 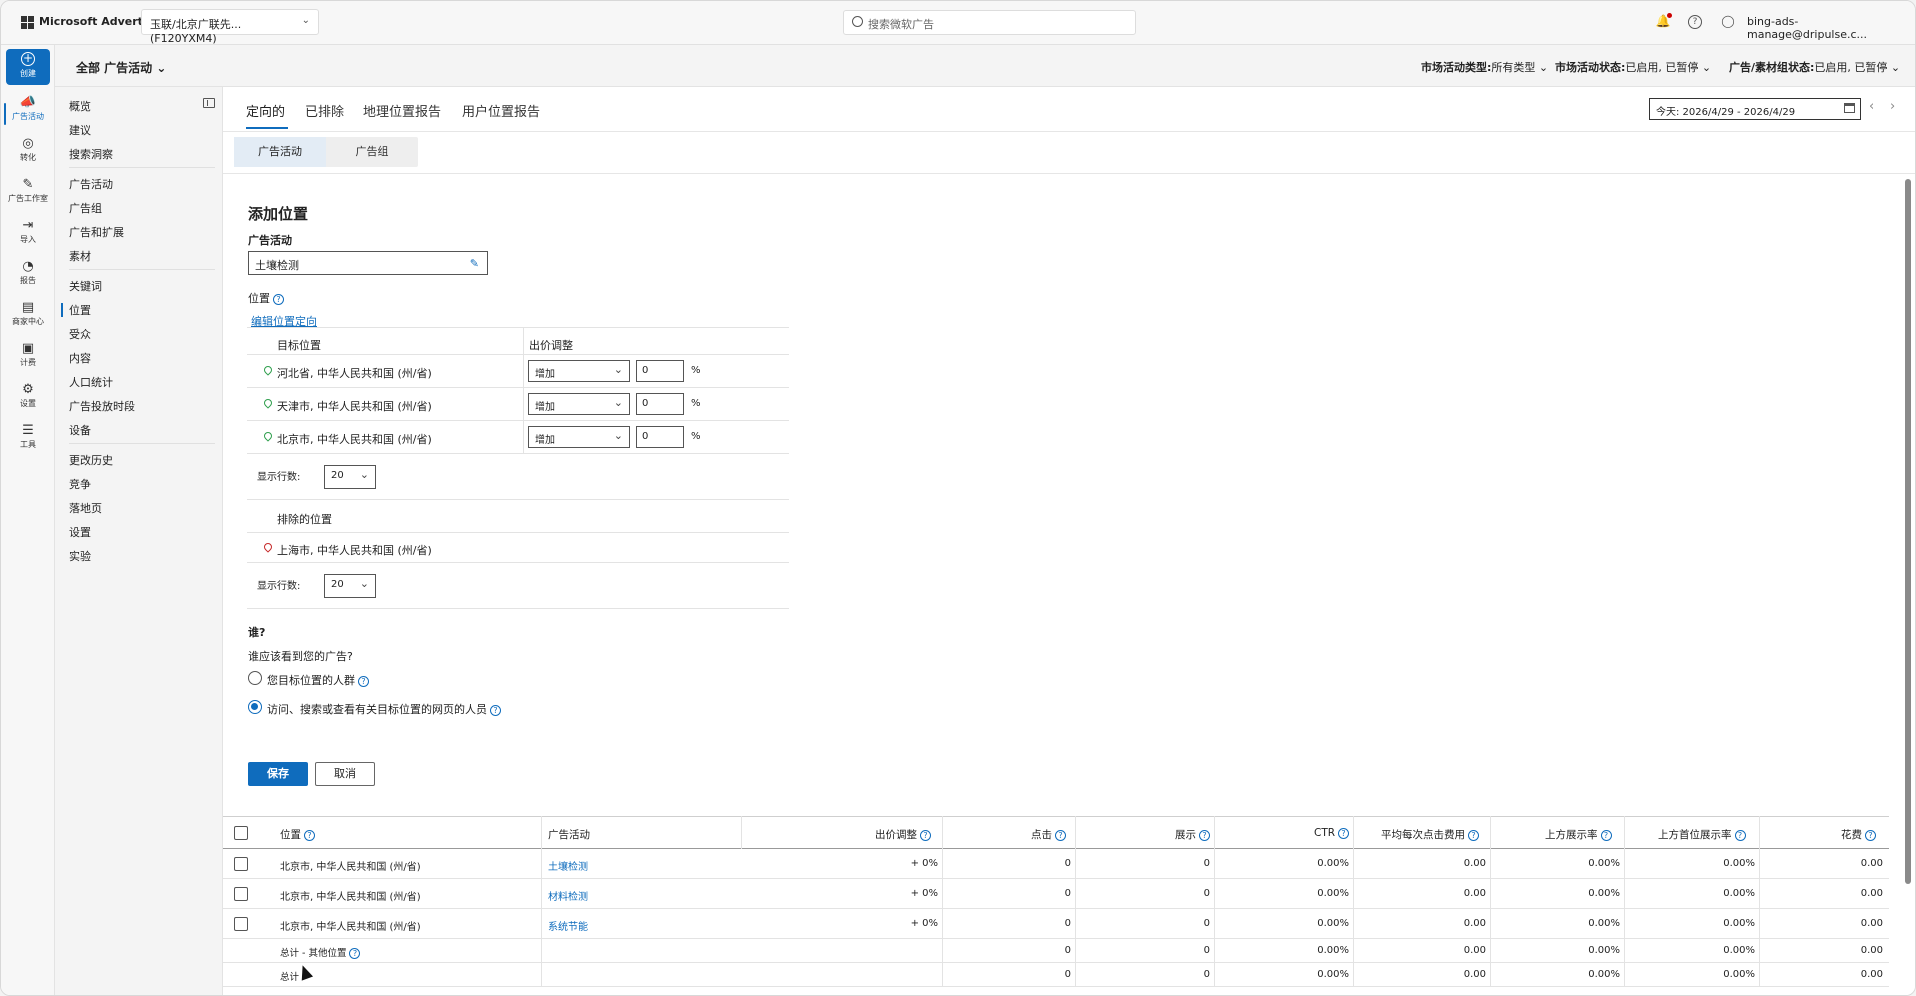 I want to click on cell-campaign-link: 系统节能, so click(x=568, y=925).